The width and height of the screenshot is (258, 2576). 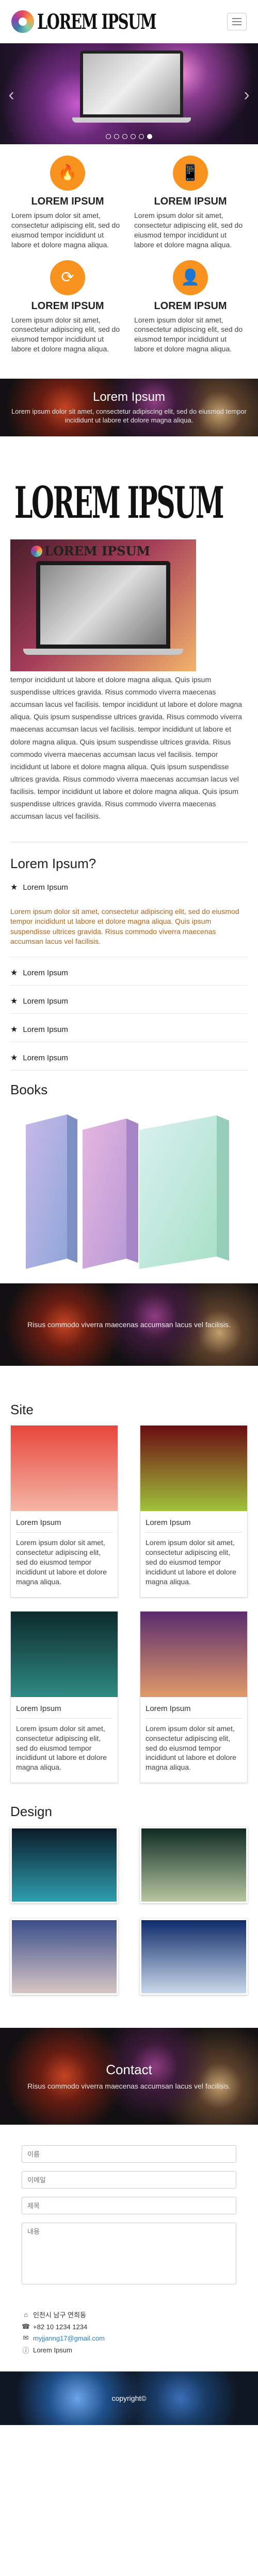 What do you see at coordinates (190, 173) in the screenshot?
I see `mobile-icon: 📱` at bounding box center [190, 173].